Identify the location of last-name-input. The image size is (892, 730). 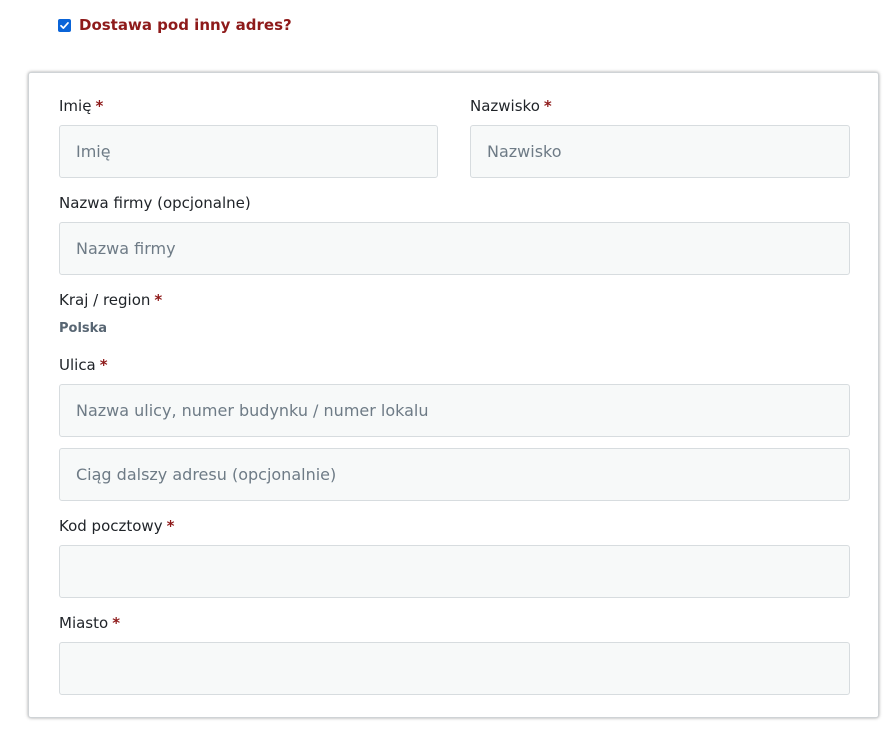
(660, 151).